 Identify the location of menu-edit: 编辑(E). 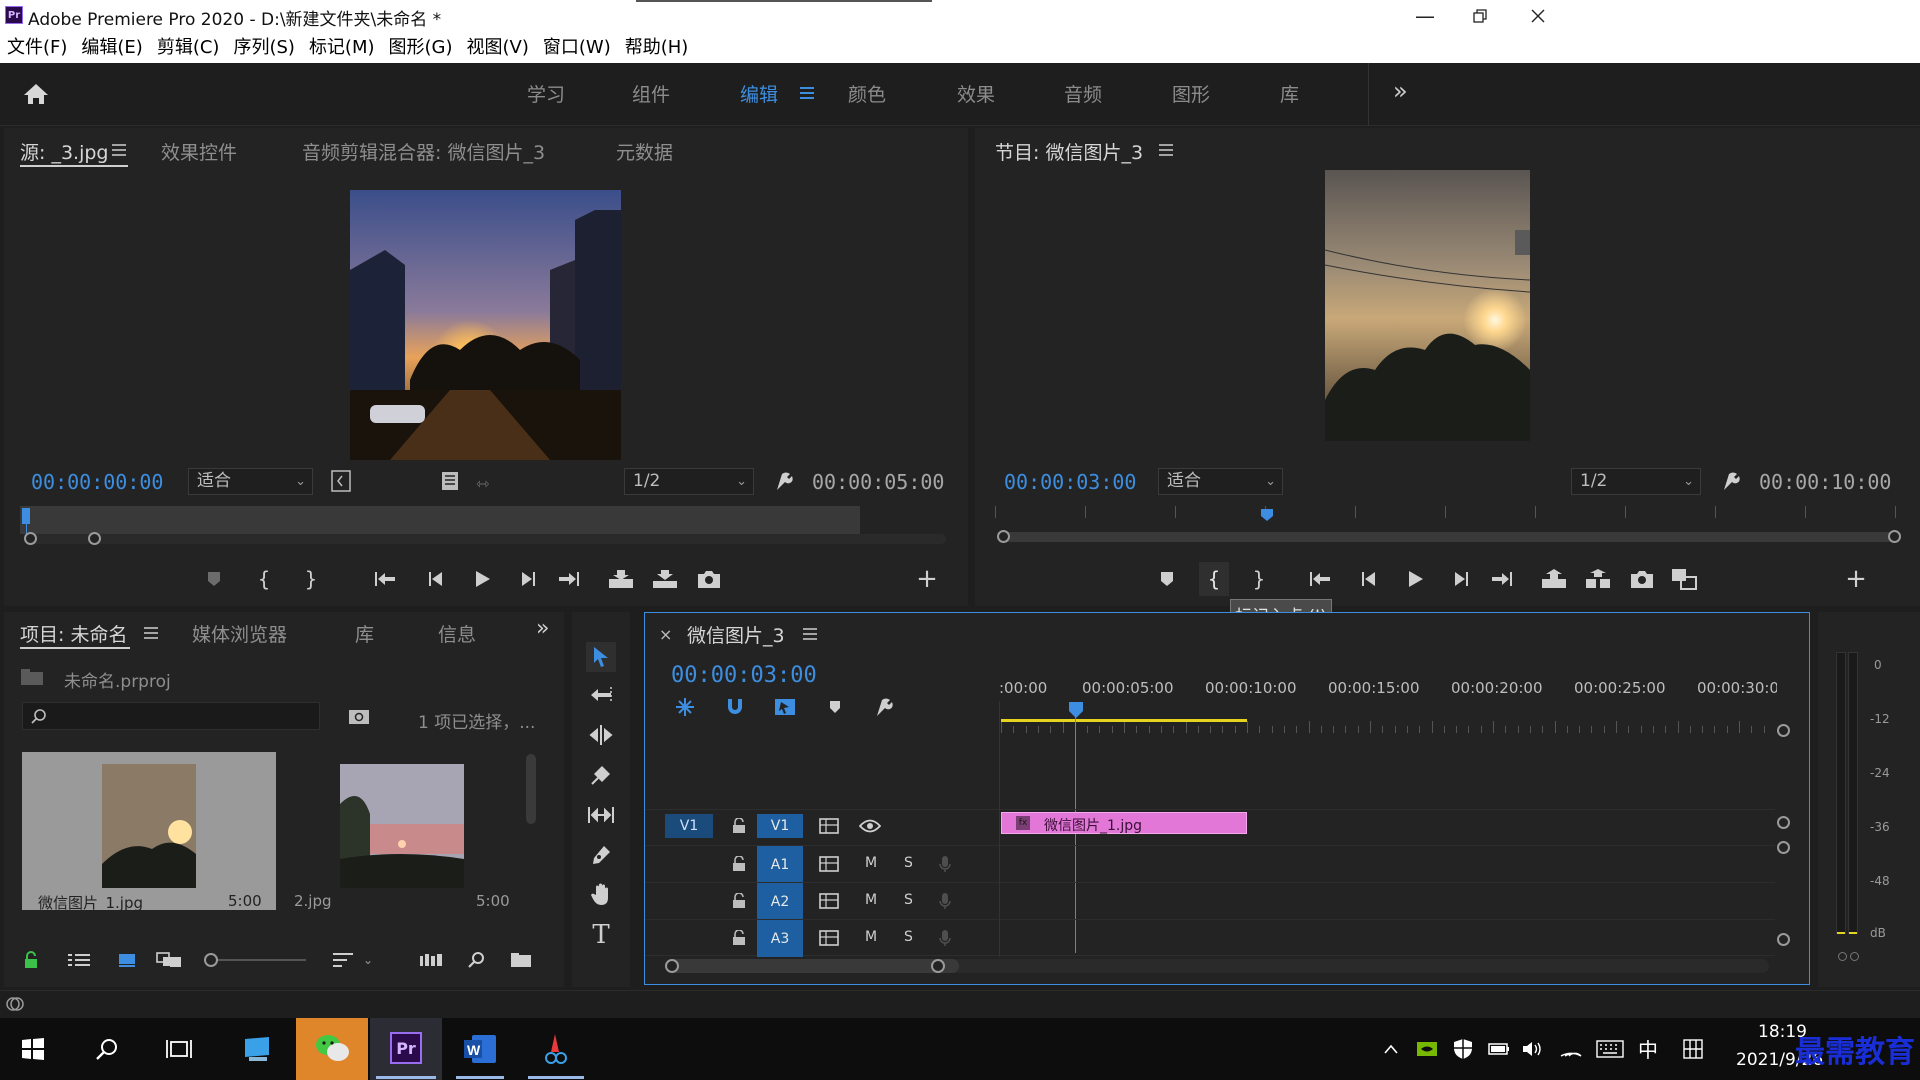
(111, 47).